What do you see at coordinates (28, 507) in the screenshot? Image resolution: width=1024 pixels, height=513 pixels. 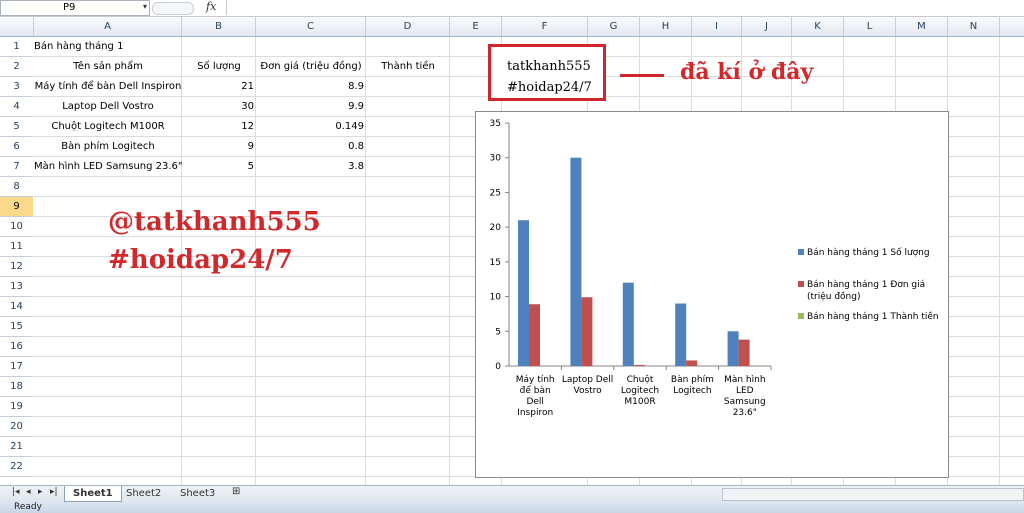 I see `status-text: Ready` at bounding box center [28, 507].